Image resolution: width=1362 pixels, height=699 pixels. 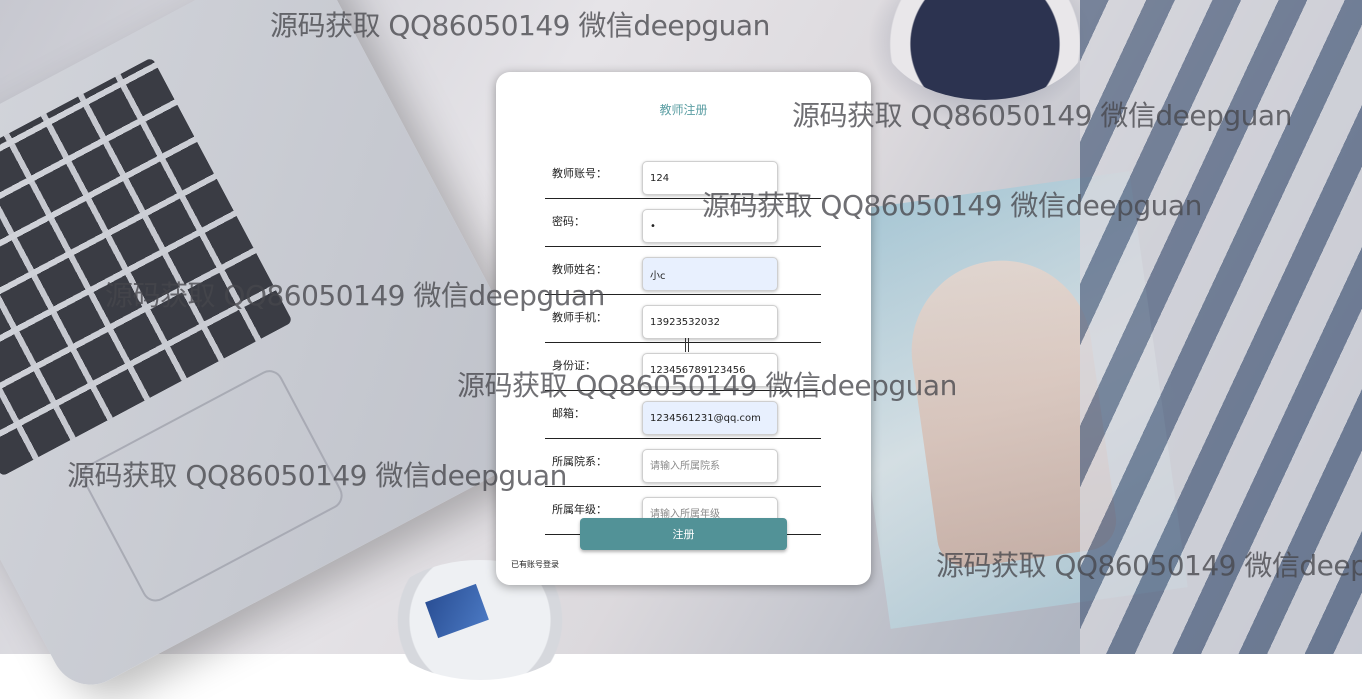 What do you see at coordinates (535, 564) in the screenshot?
I see `login-link: 已有账号登录` at bounding box center [535, 564].